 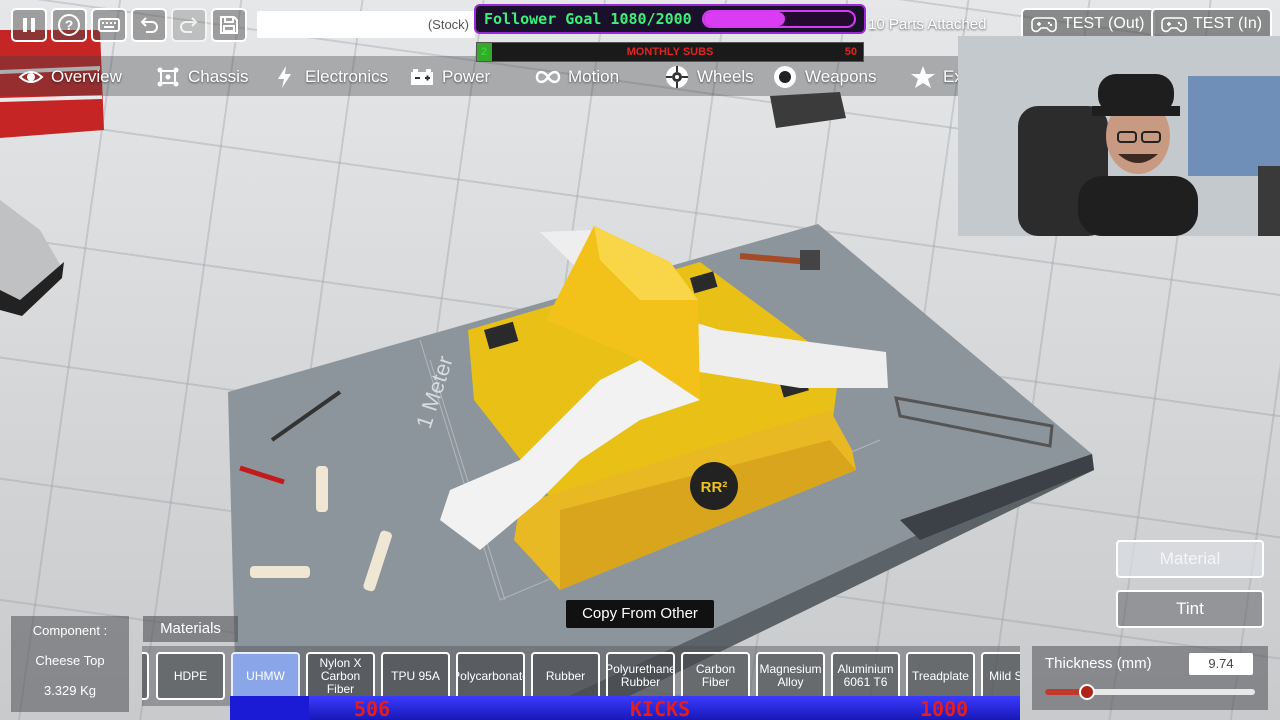 What do you see at coordinates (372, 708) in the screenshot?
I see `kicks-current: 506` at bounding box center [372, 708].